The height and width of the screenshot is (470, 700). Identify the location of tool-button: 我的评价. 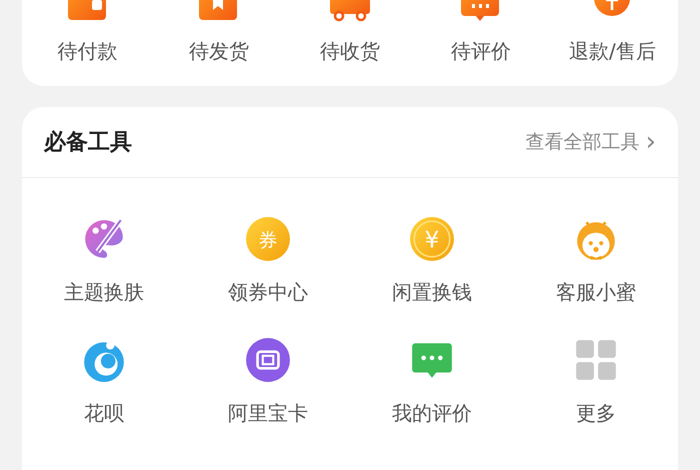
(432, 382).